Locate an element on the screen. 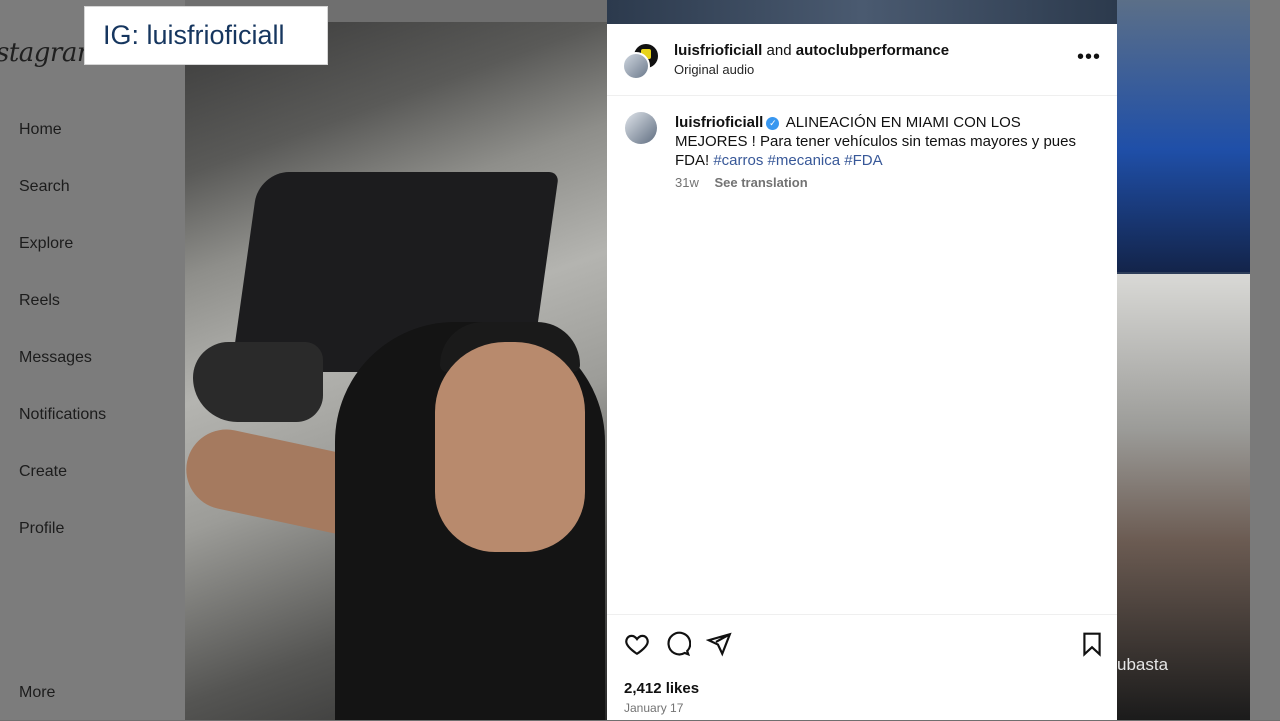 Image resolution: width=1280 pixels, height=721 pixels. post-actions: 2,412 likes January 17 is located at coordinates (862, 667).